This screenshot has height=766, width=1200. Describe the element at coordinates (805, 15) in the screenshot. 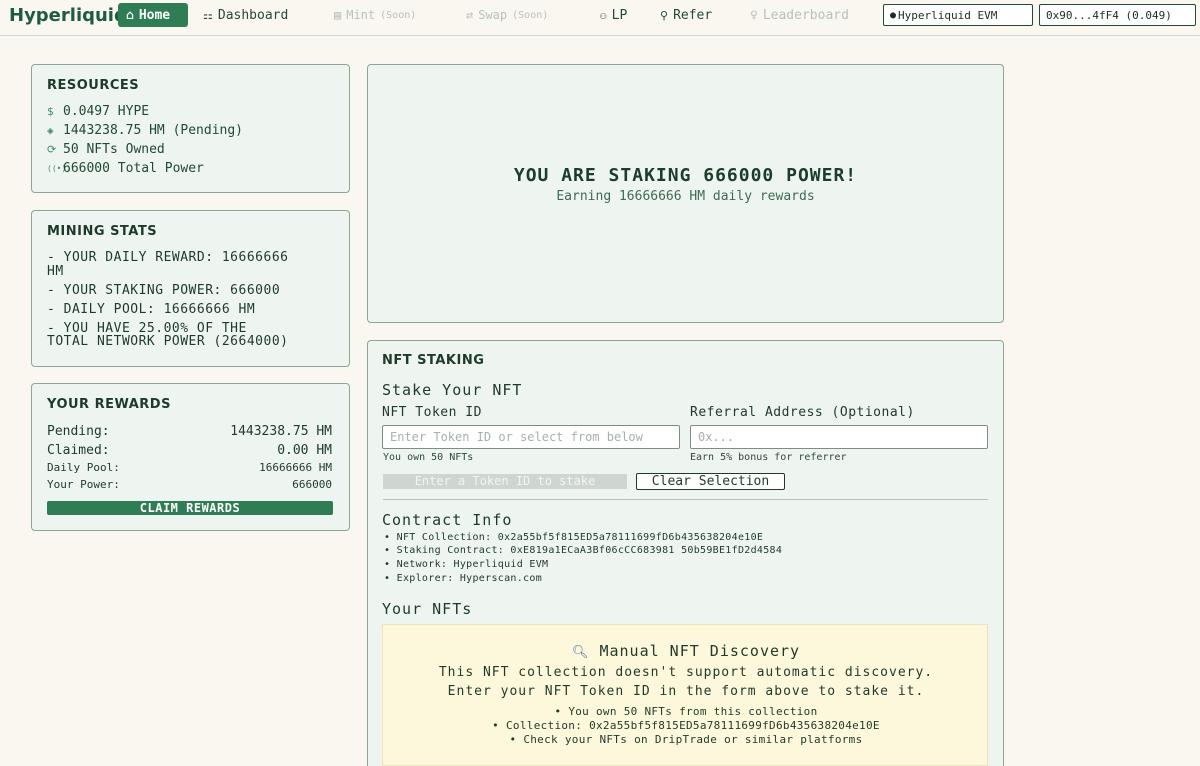

I see `nav-leaderboard-label: Leaderboard` at that location.